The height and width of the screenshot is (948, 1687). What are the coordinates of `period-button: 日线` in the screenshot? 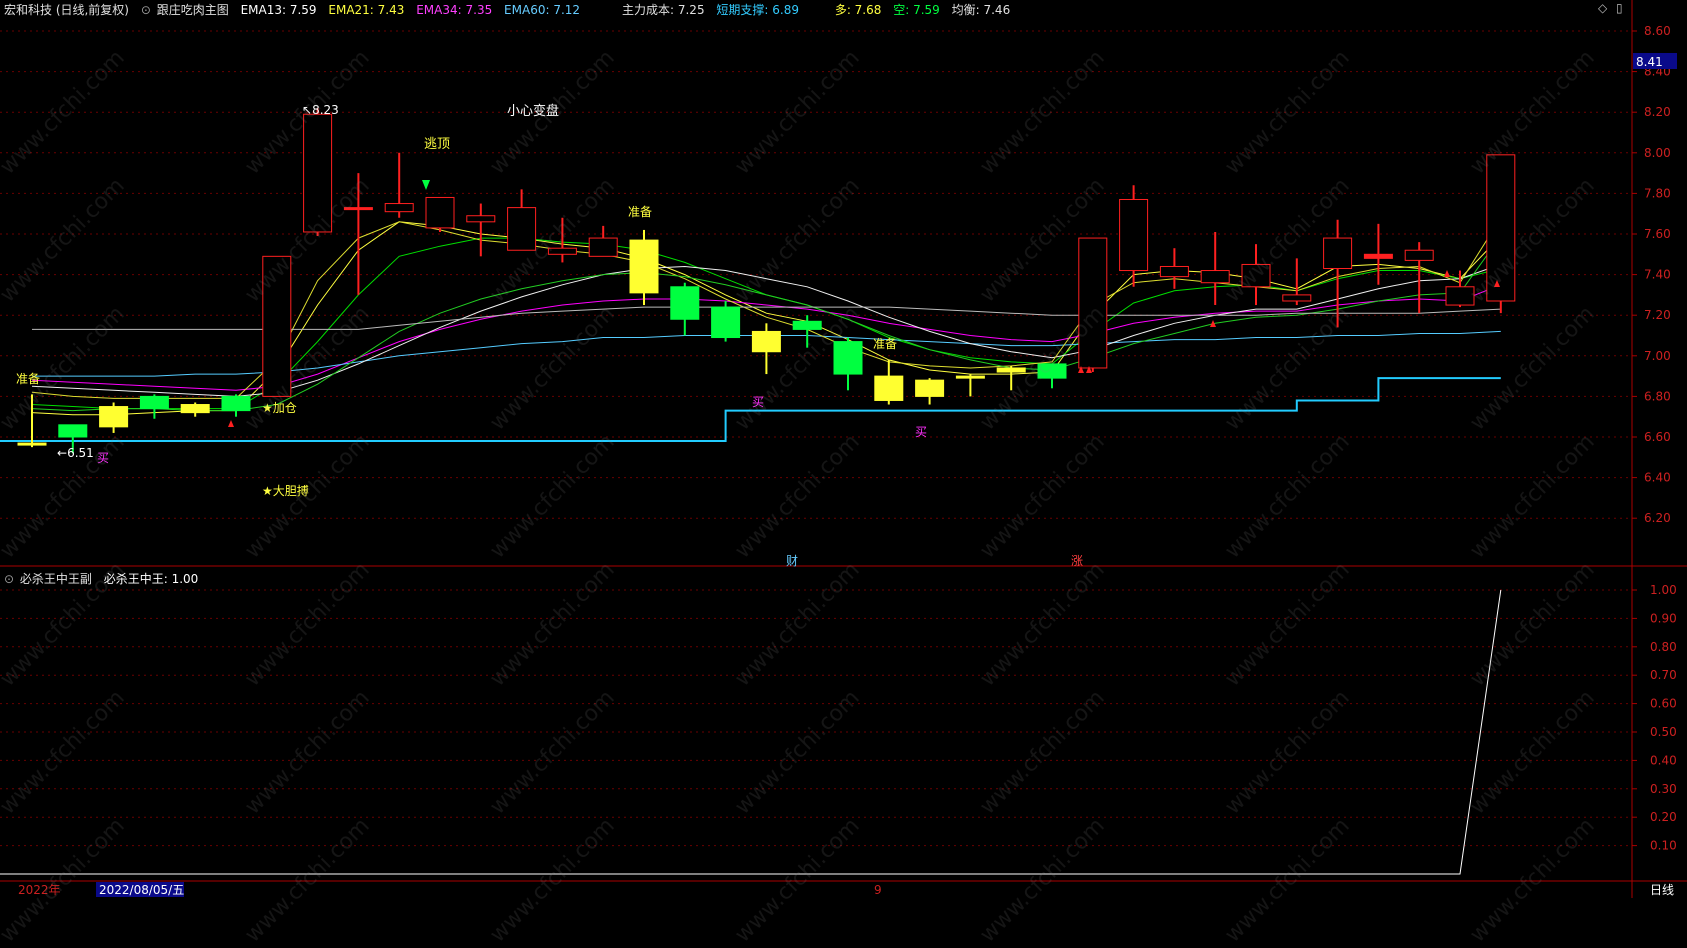 It's located at (1662, 890).